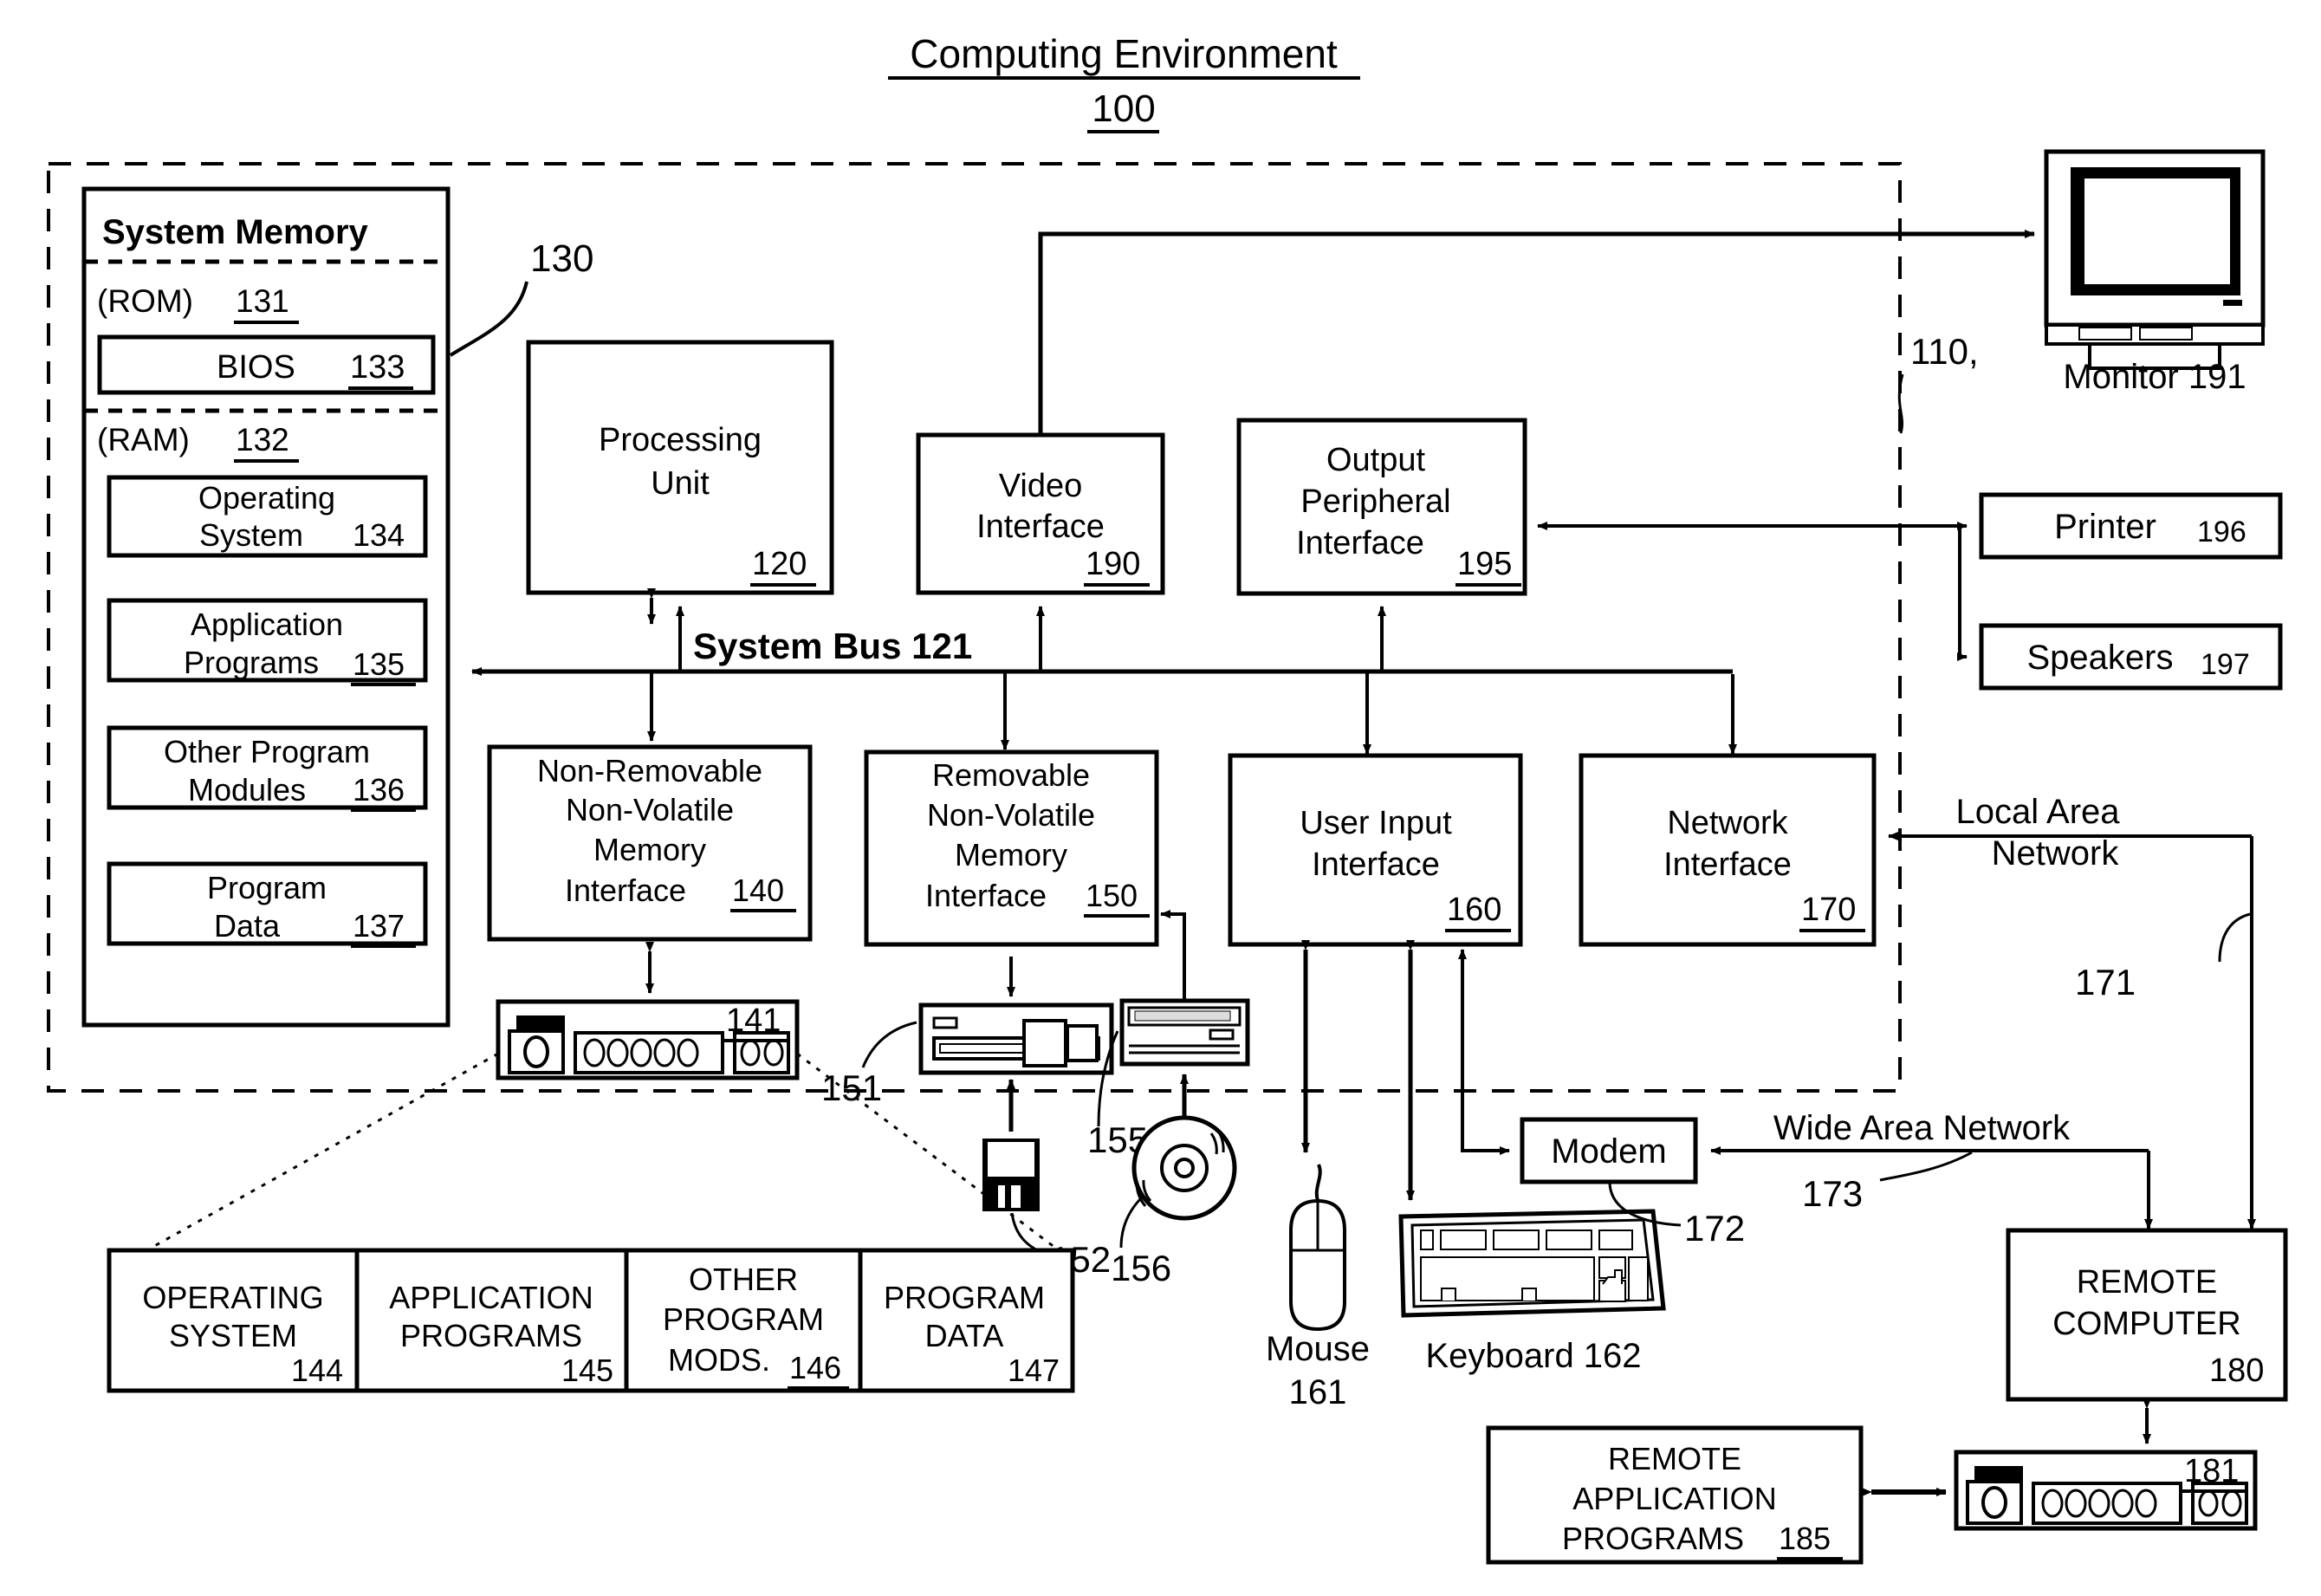 This screenshot has width=2321, height=1596. What do you see at coordinates (1376, 865) in the screenshot?
I see `user-input-line2: Interface` at bounding box center [1376, 865].